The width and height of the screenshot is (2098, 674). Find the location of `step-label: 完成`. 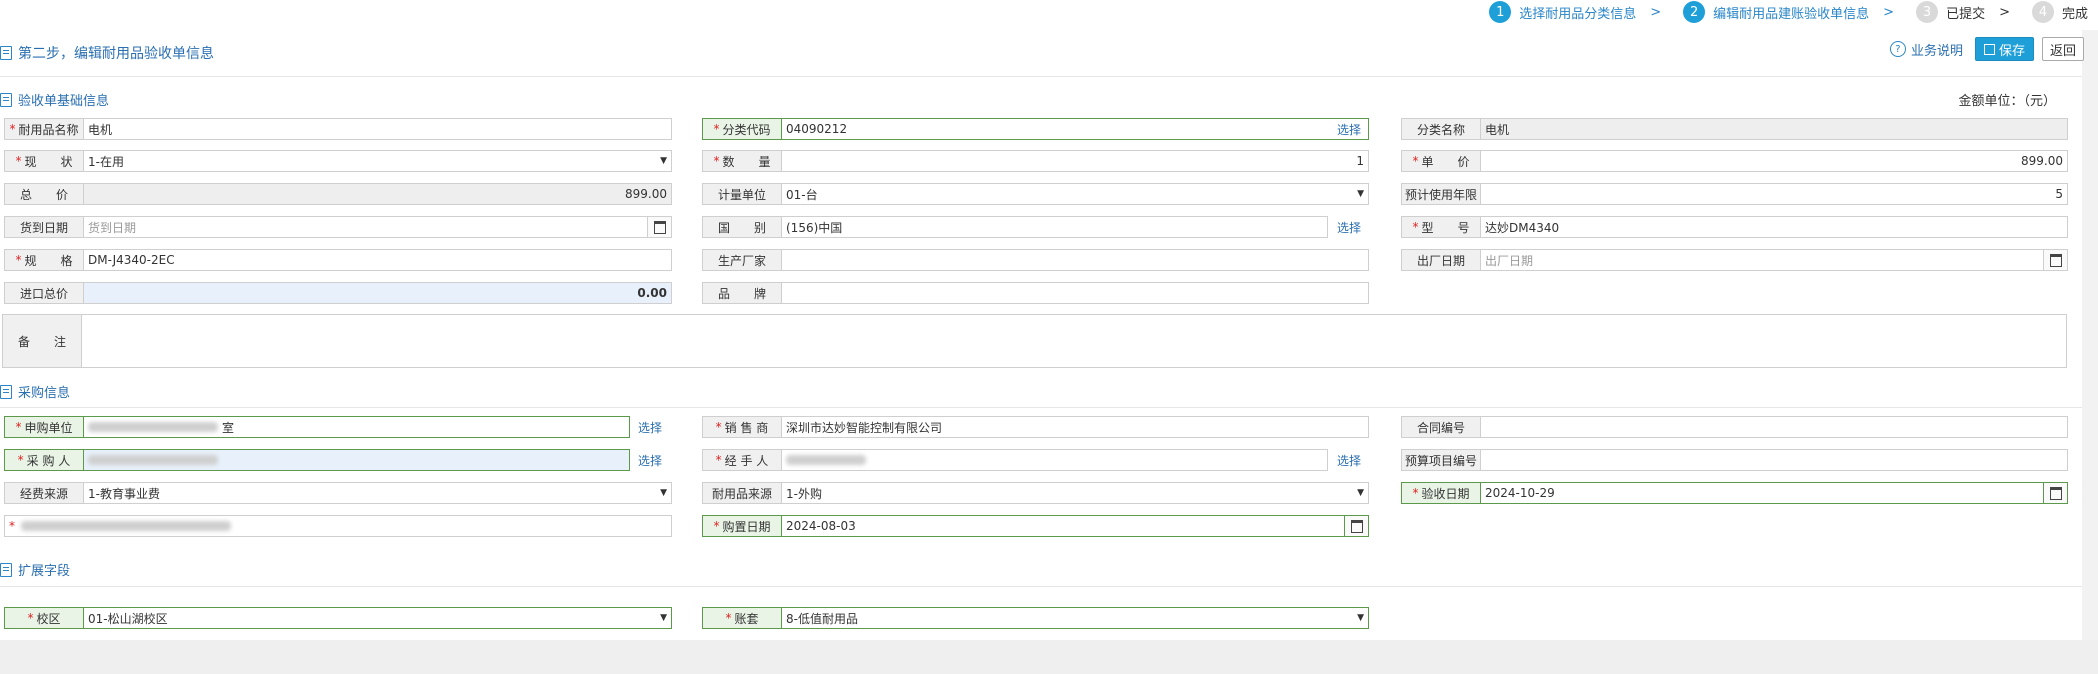

step-label: 完成 is located at coordinates (2074, 14).